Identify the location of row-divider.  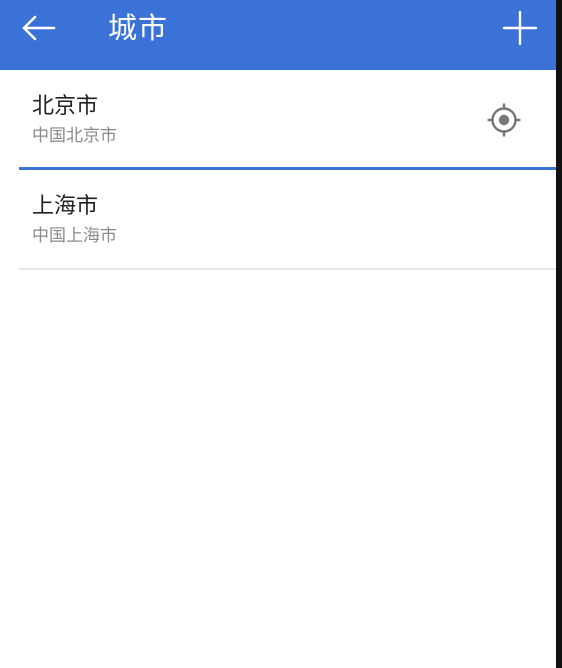
(287, 269).